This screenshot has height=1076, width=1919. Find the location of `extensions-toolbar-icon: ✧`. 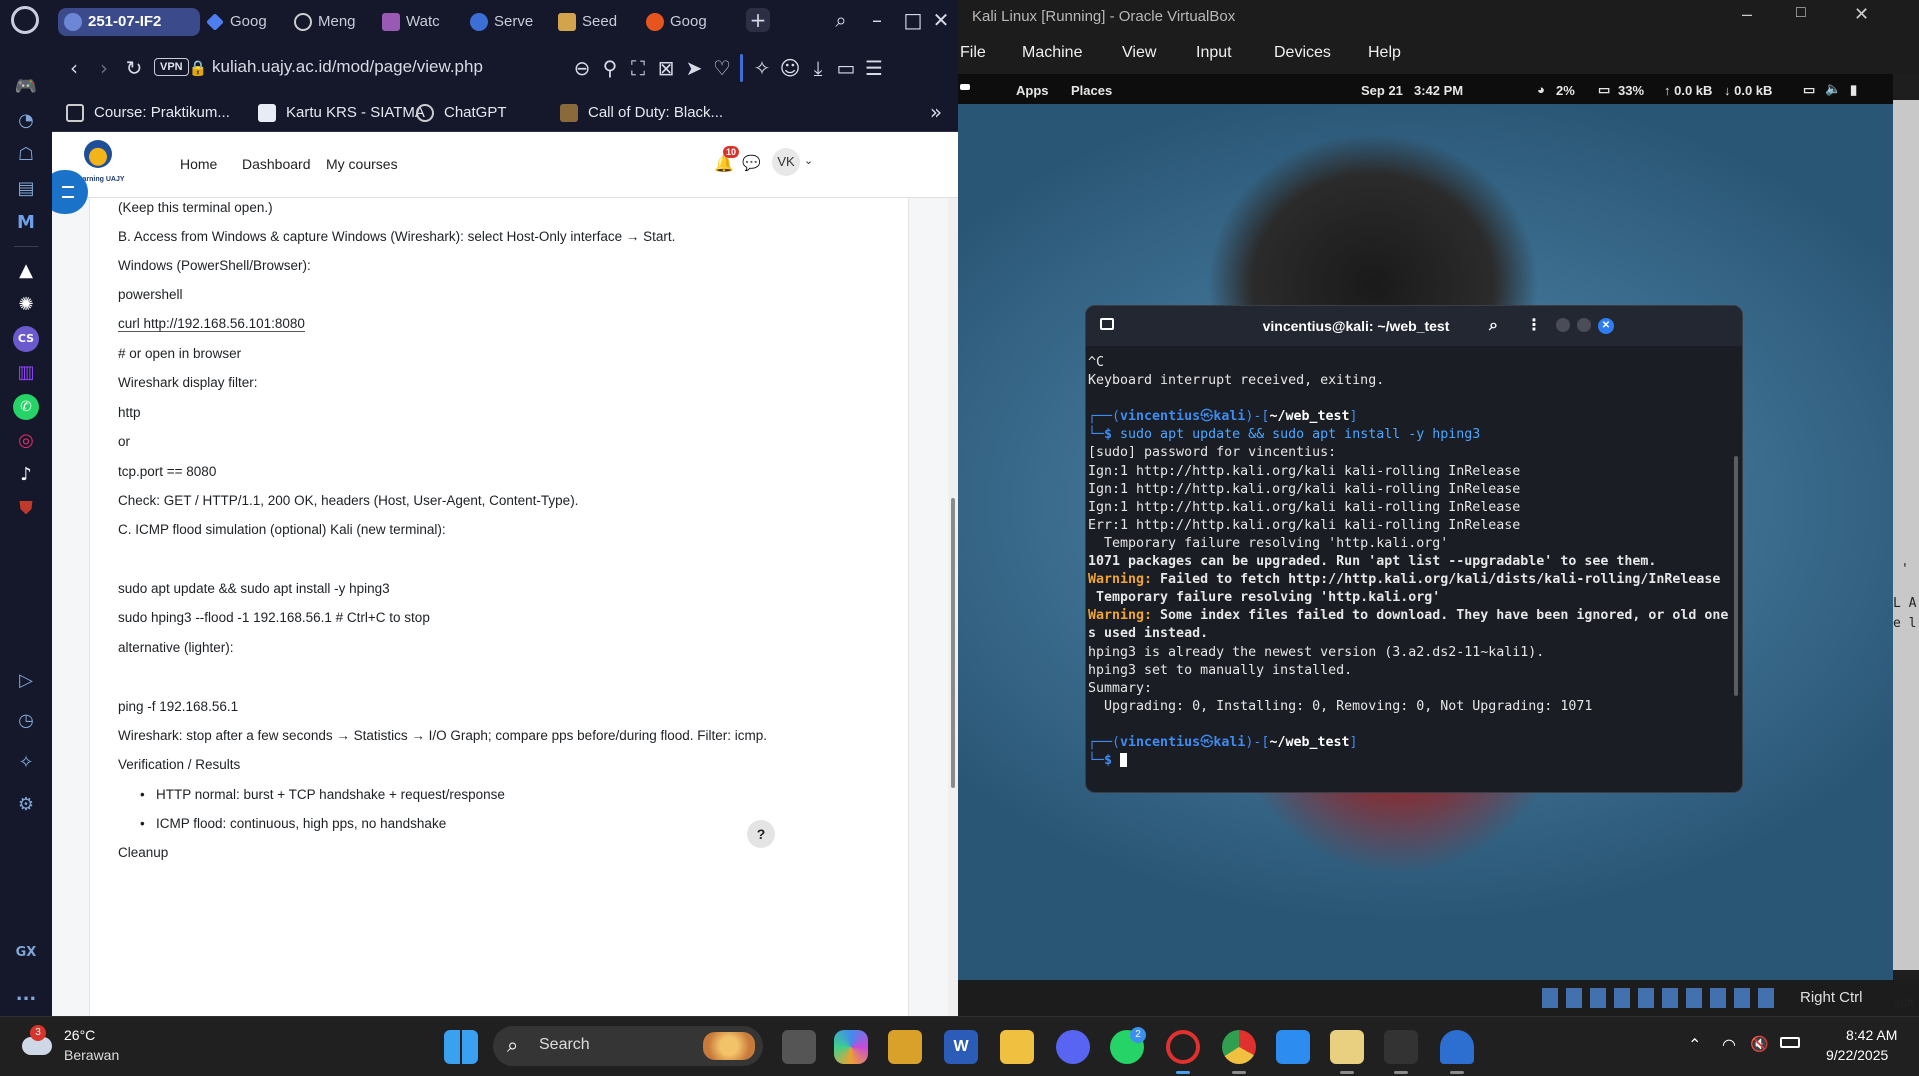

extensions-toolbar-icon: ✧ is located at coordinates (762, 68).